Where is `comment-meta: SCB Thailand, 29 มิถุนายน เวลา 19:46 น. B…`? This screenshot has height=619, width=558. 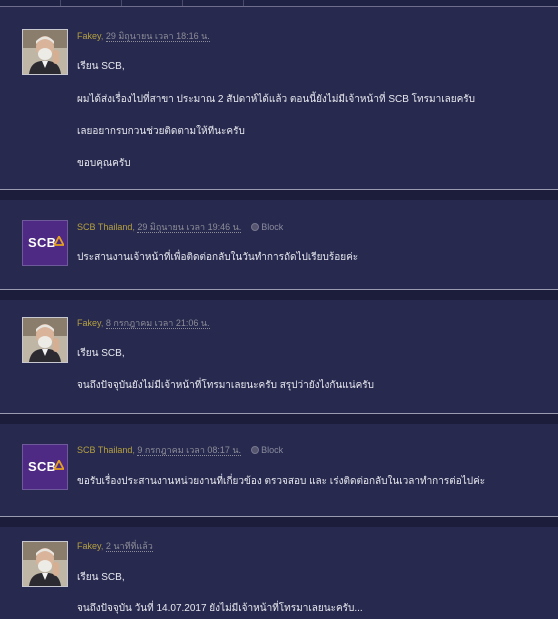
comment-meta: SCB Thailand, 29 มิถุนายน เวลา 19:46 น. B… is located at coordinates (180, 227).